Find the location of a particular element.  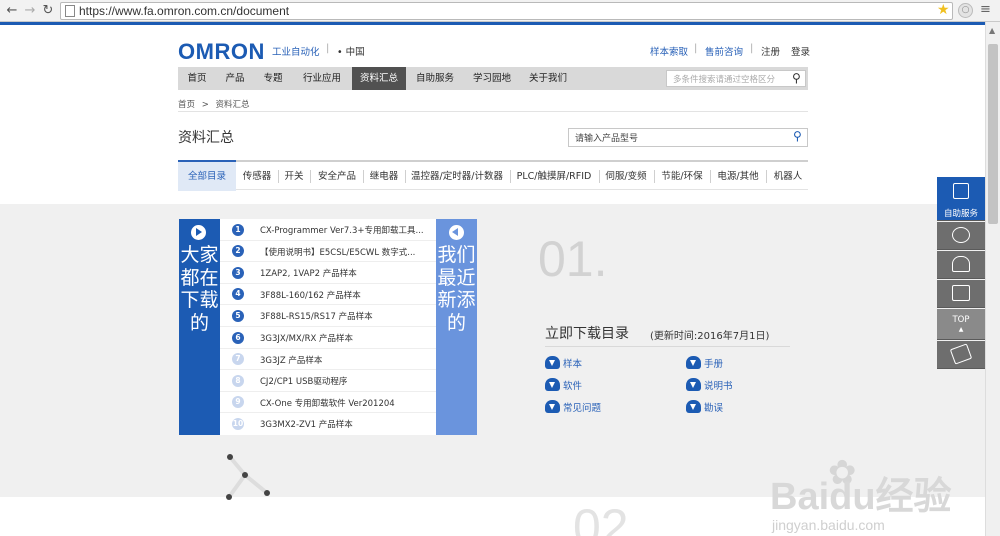

site-name-link: 工业自动化 is located at coordinates (296, 51).